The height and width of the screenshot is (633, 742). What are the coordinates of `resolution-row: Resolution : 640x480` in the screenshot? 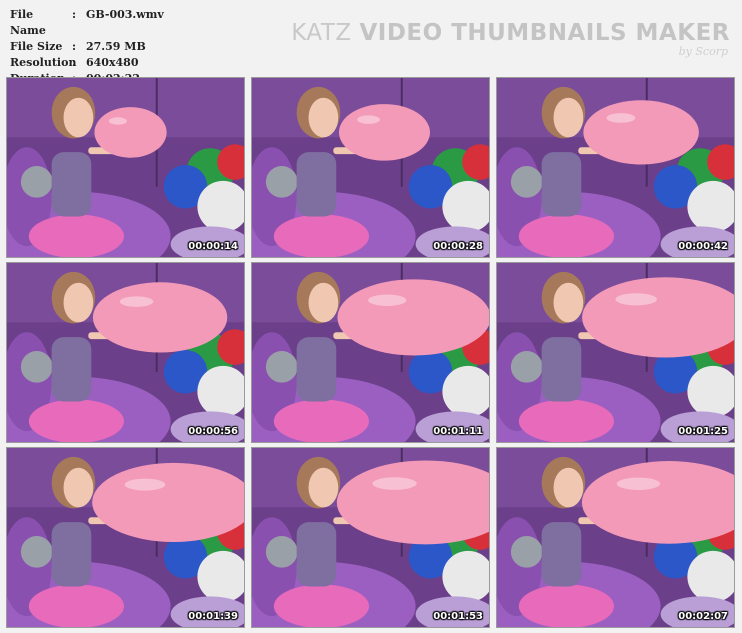 It's located at (87, 63).